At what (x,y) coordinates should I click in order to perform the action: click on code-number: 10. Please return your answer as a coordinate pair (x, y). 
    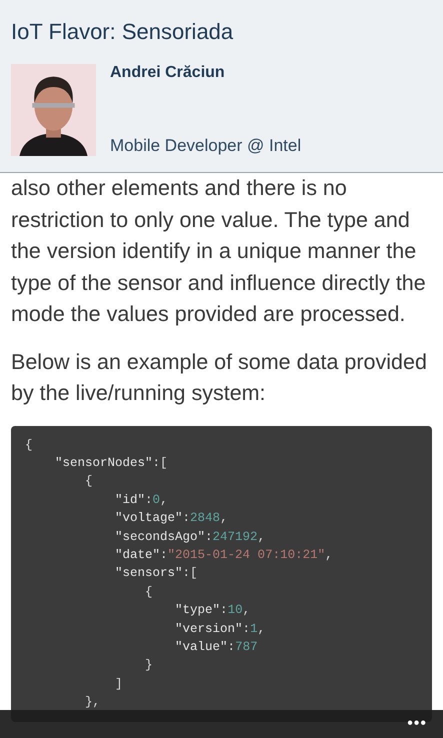
    Looking at the image, I should click on (235, 610).